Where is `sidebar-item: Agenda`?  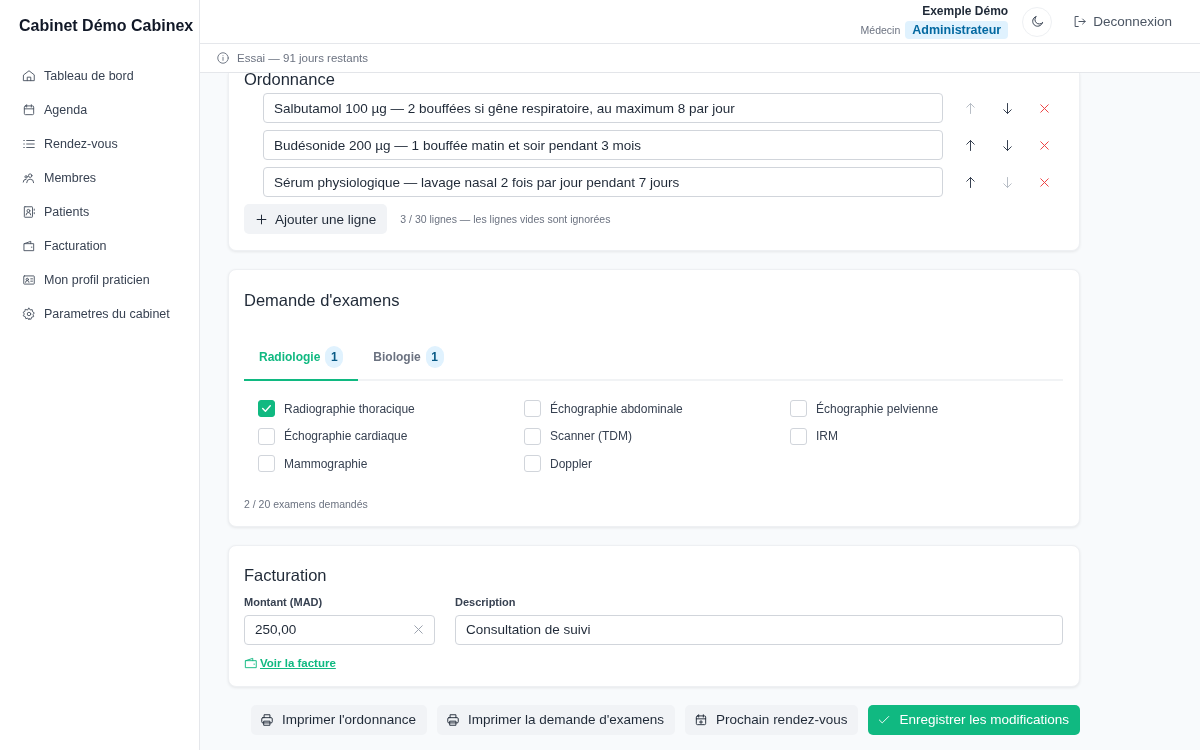
sidebar-item: Agenda is located at coordinates (99, 110).